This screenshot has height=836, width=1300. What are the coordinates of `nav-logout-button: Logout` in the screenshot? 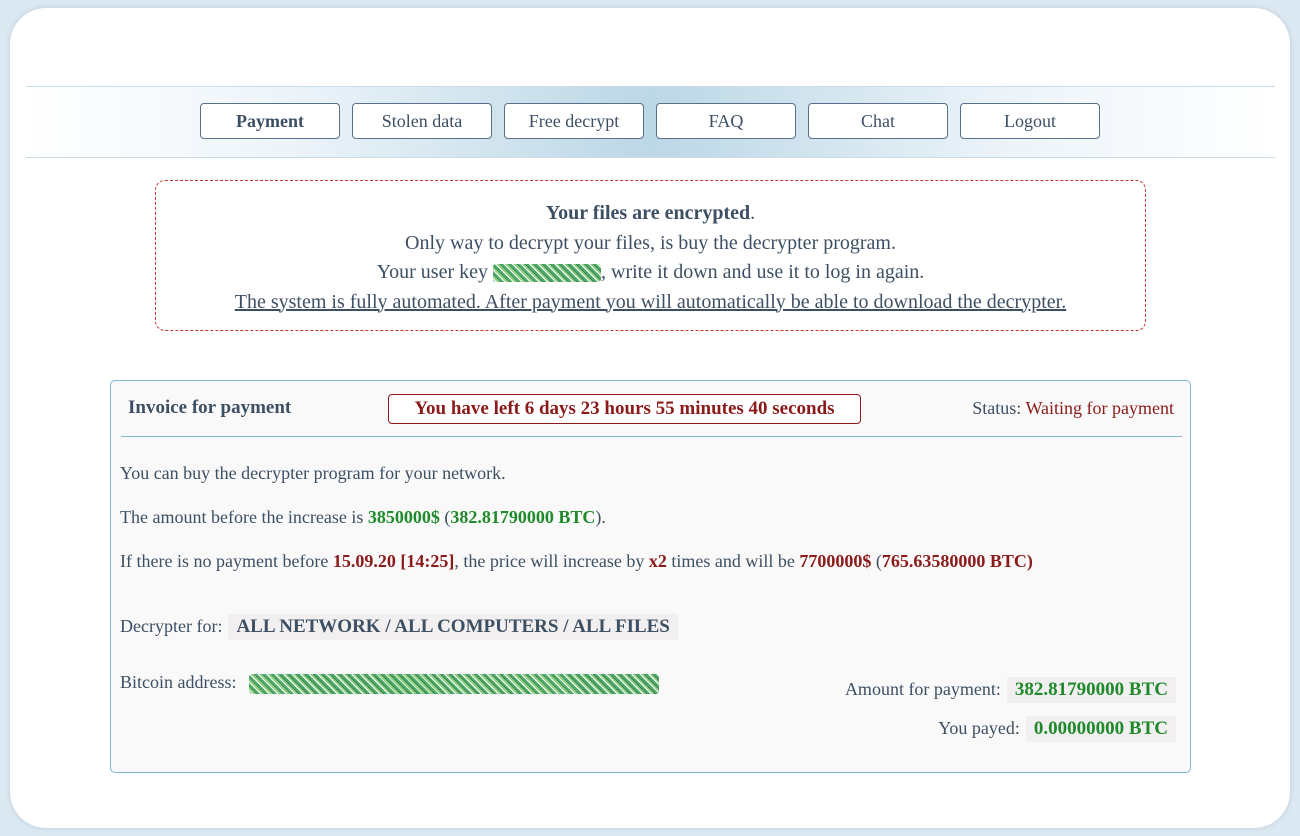 It's located at (1030, 121).